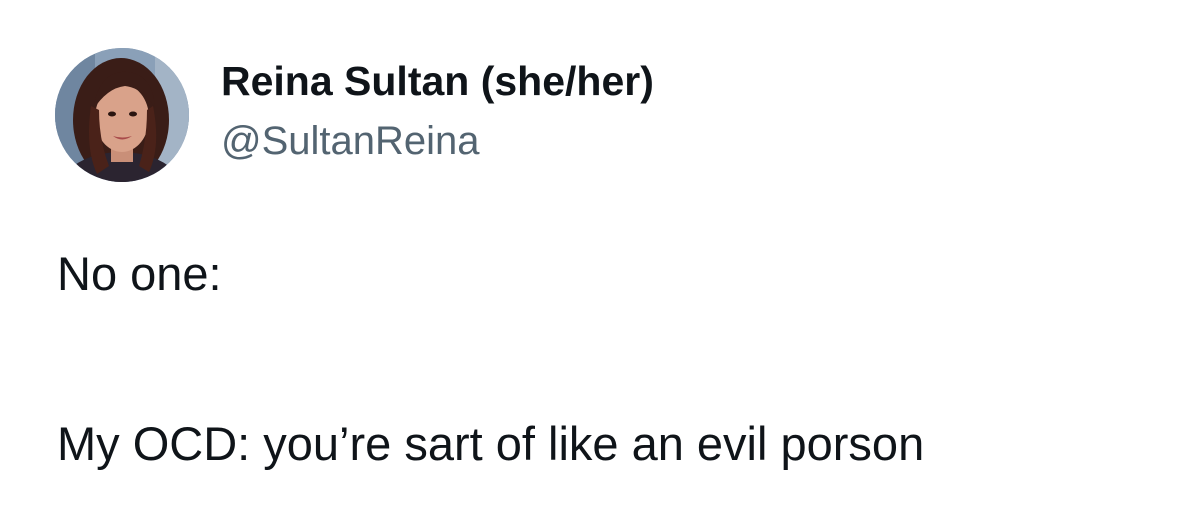 This screenshot has height=519, width=1200. I want to click on tweet-header: Reina Sultan (she/her) @SultanReina, so click(354, 115).